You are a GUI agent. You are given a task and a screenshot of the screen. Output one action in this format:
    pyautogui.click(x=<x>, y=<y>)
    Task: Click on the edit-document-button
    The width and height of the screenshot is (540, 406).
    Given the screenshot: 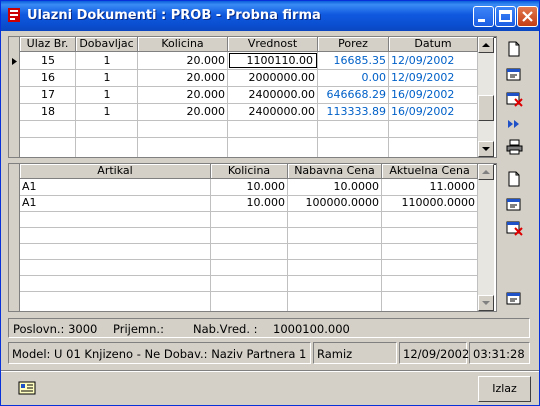 What is the action you would take?
    pyautogui.click(x=515, y=74)
    